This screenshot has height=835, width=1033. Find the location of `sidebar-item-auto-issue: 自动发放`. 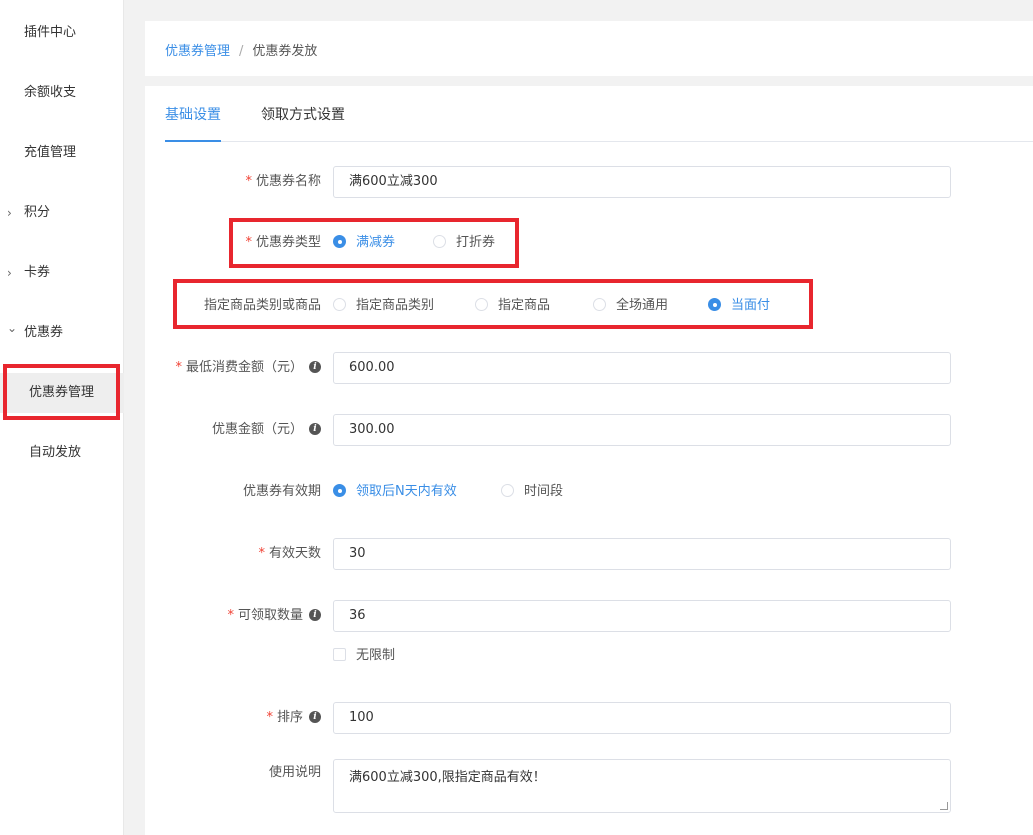

sidebar-item-auto-issue: 自动发放 is located at coordinates (62, 453).